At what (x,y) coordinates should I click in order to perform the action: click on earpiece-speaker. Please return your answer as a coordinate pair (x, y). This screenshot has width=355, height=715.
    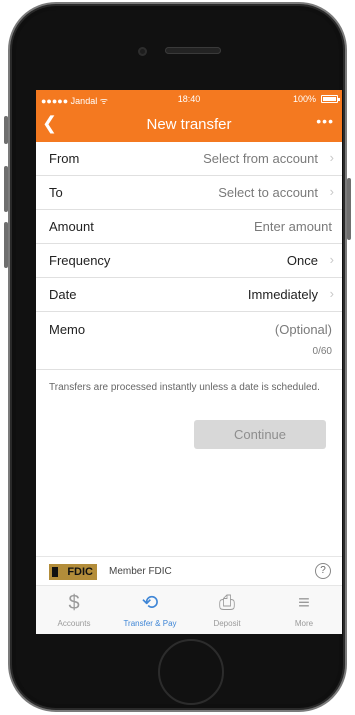
    Looking at the image, I should click on (193, 50).